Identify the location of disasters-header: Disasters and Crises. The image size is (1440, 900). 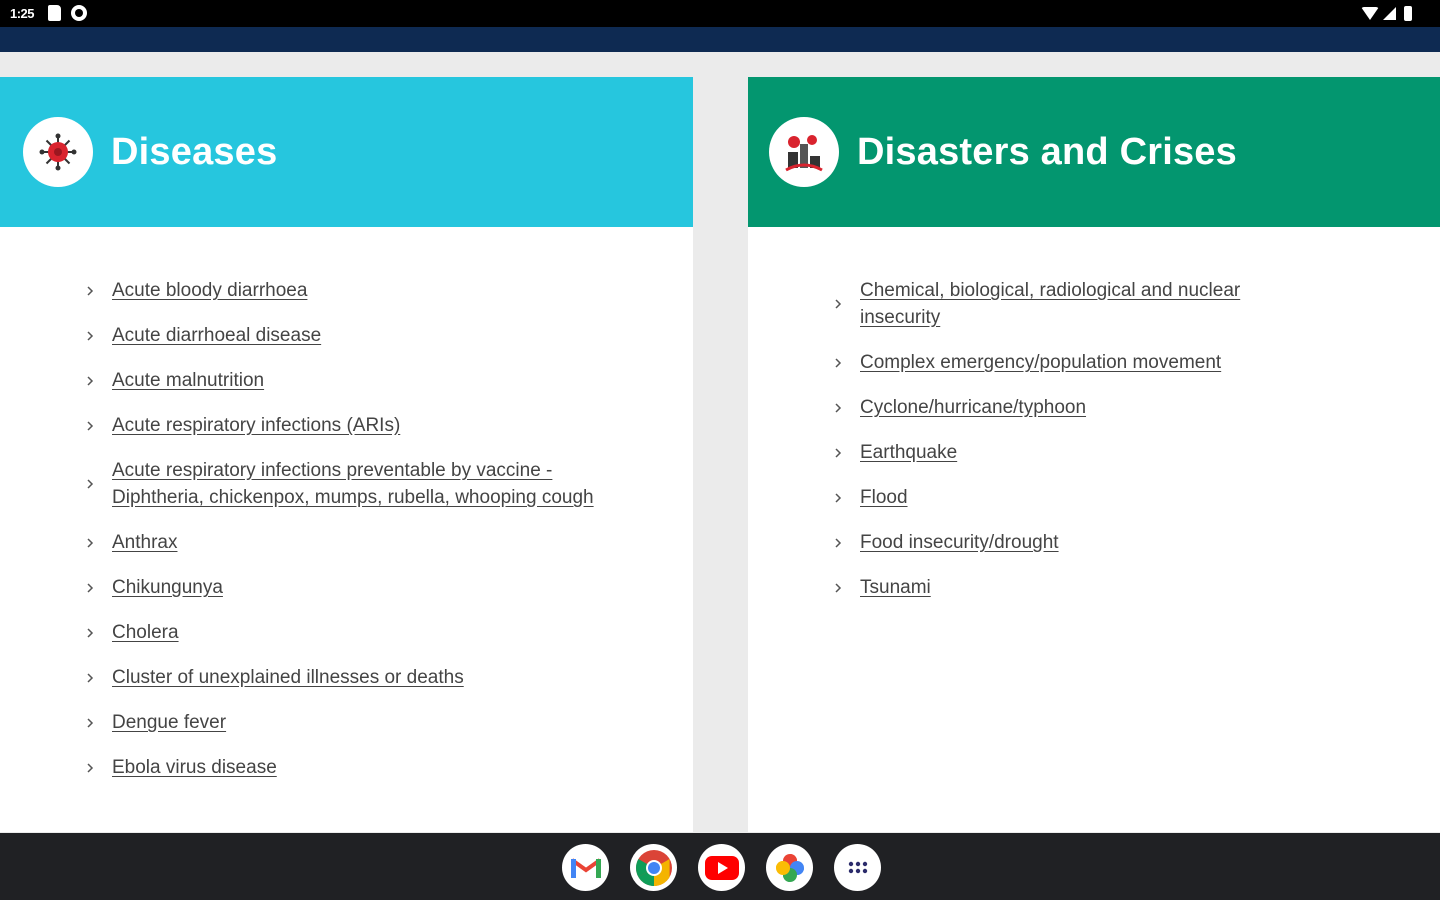
(1094, 152).